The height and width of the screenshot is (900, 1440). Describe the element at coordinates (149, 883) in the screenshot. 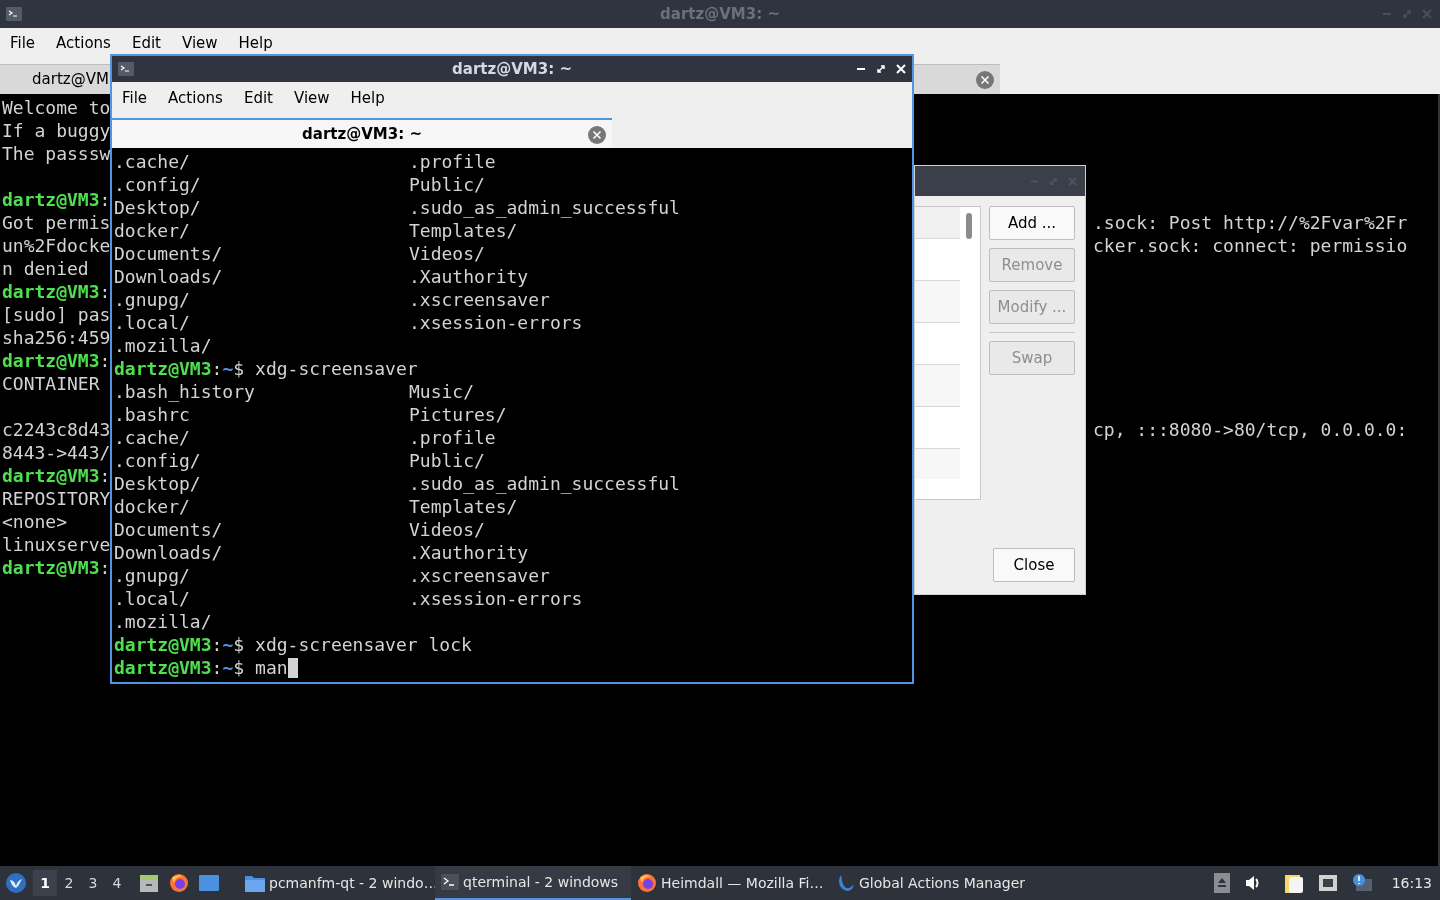

I see `file-cabinet-icon` at that location.